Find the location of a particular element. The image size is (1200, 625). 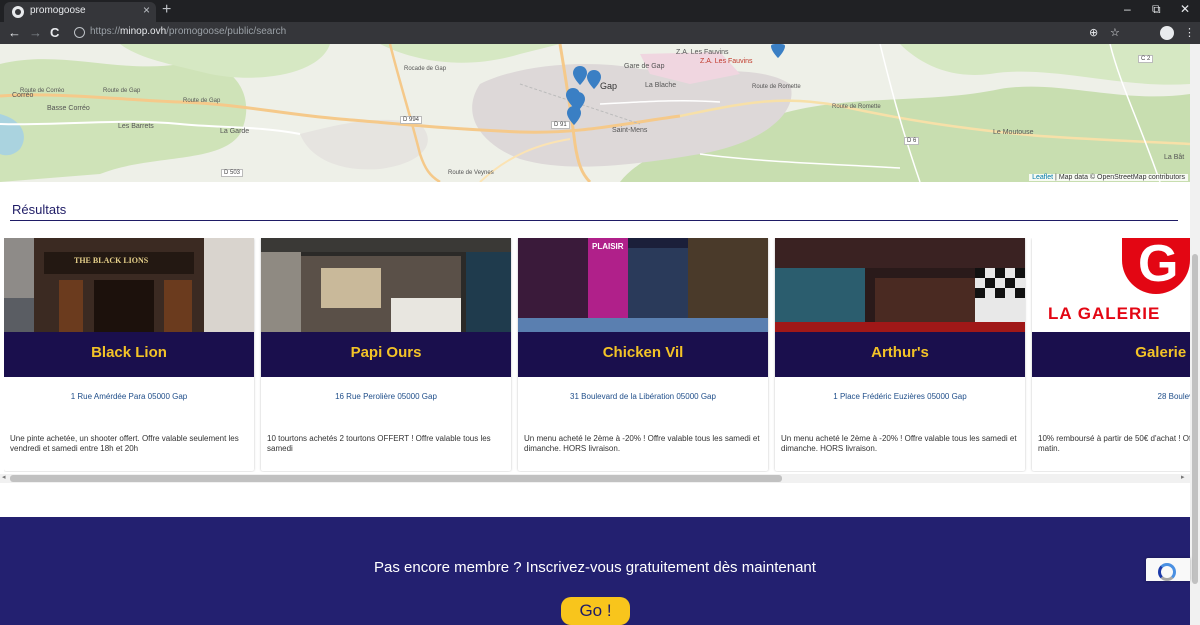

black-lion-photo is located at coordinates (129, 285).